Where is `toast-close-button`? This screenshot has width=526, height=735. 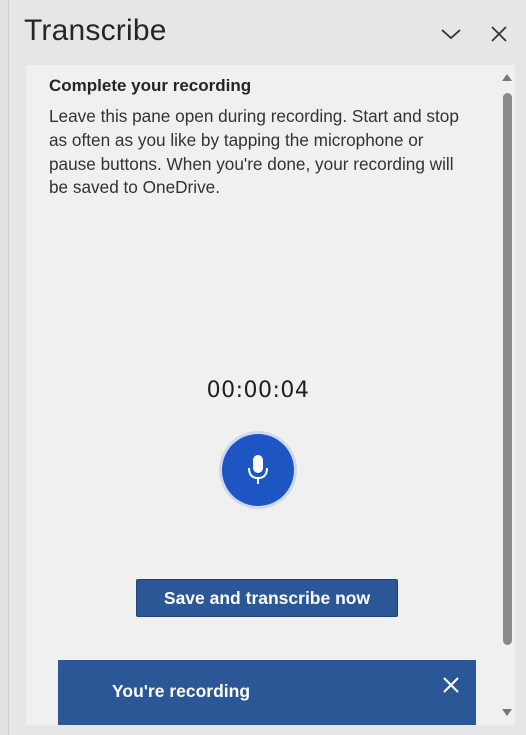
toast-close-button is located at coordinates (451, 685).